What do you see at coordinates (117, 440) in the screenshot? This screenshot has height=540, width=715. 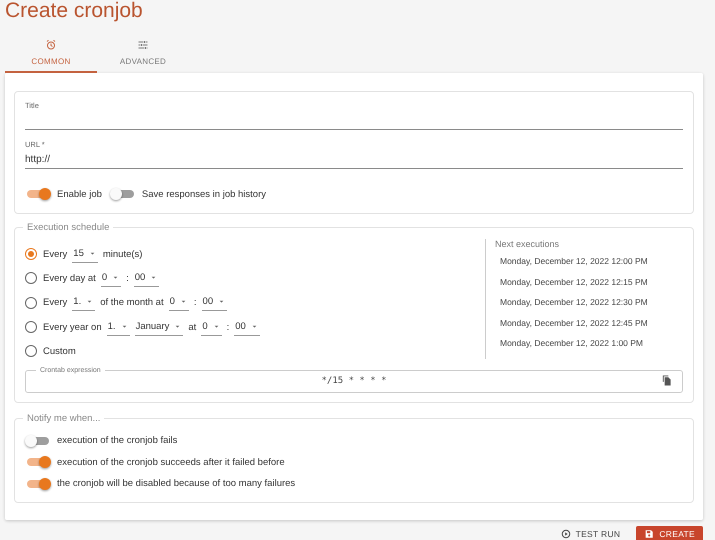 I see `toggle-label: execution of the cronjob fails` at bounding box center [117, 440].